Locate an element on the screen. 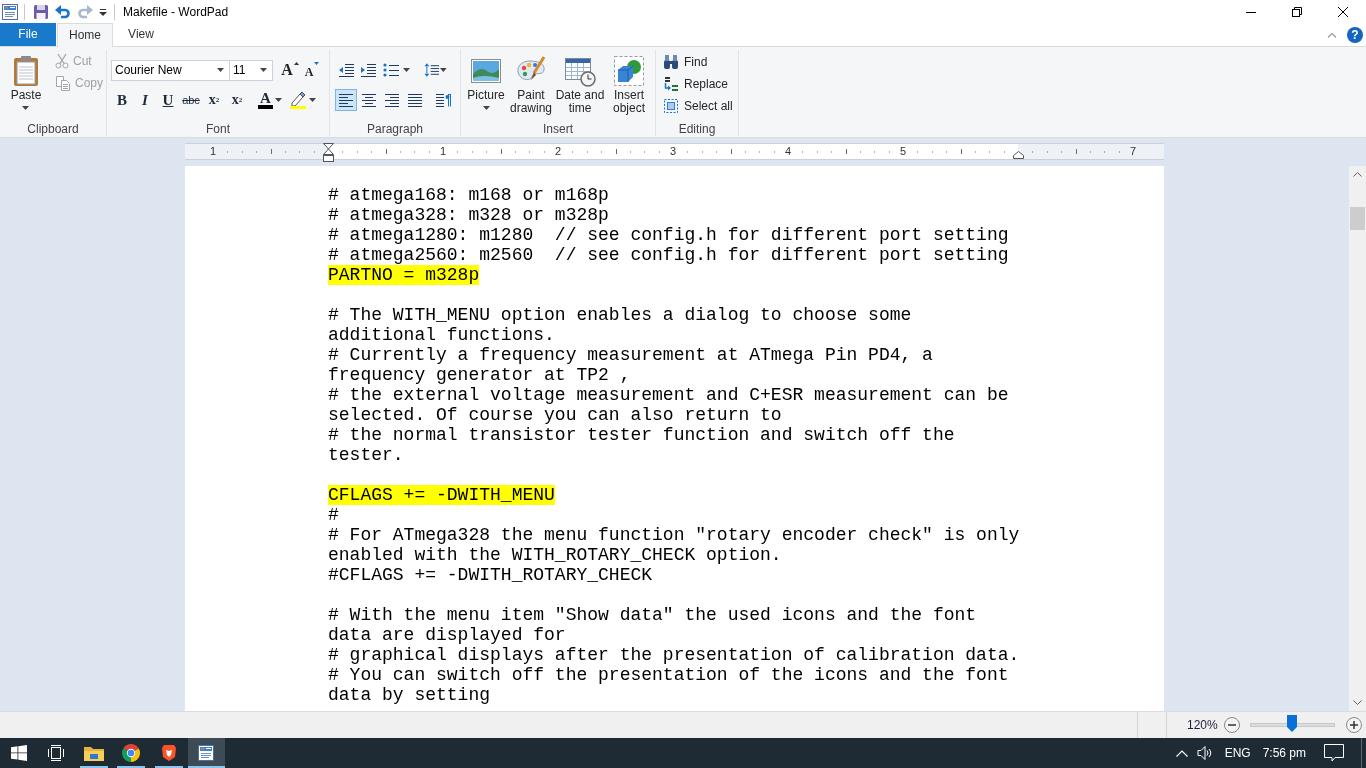 The image size is (1366, 768). help-button: ? is located at coordinates (1355, 34).